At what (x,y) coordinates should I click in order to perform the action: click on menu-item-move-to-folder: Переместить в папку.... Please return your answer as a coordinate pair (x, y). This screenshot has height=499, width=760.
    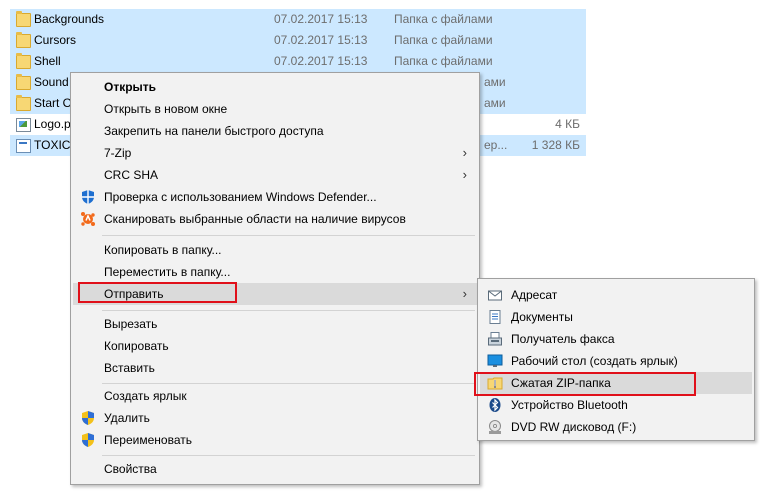
    Looking at the image, I should click on (275, 272).